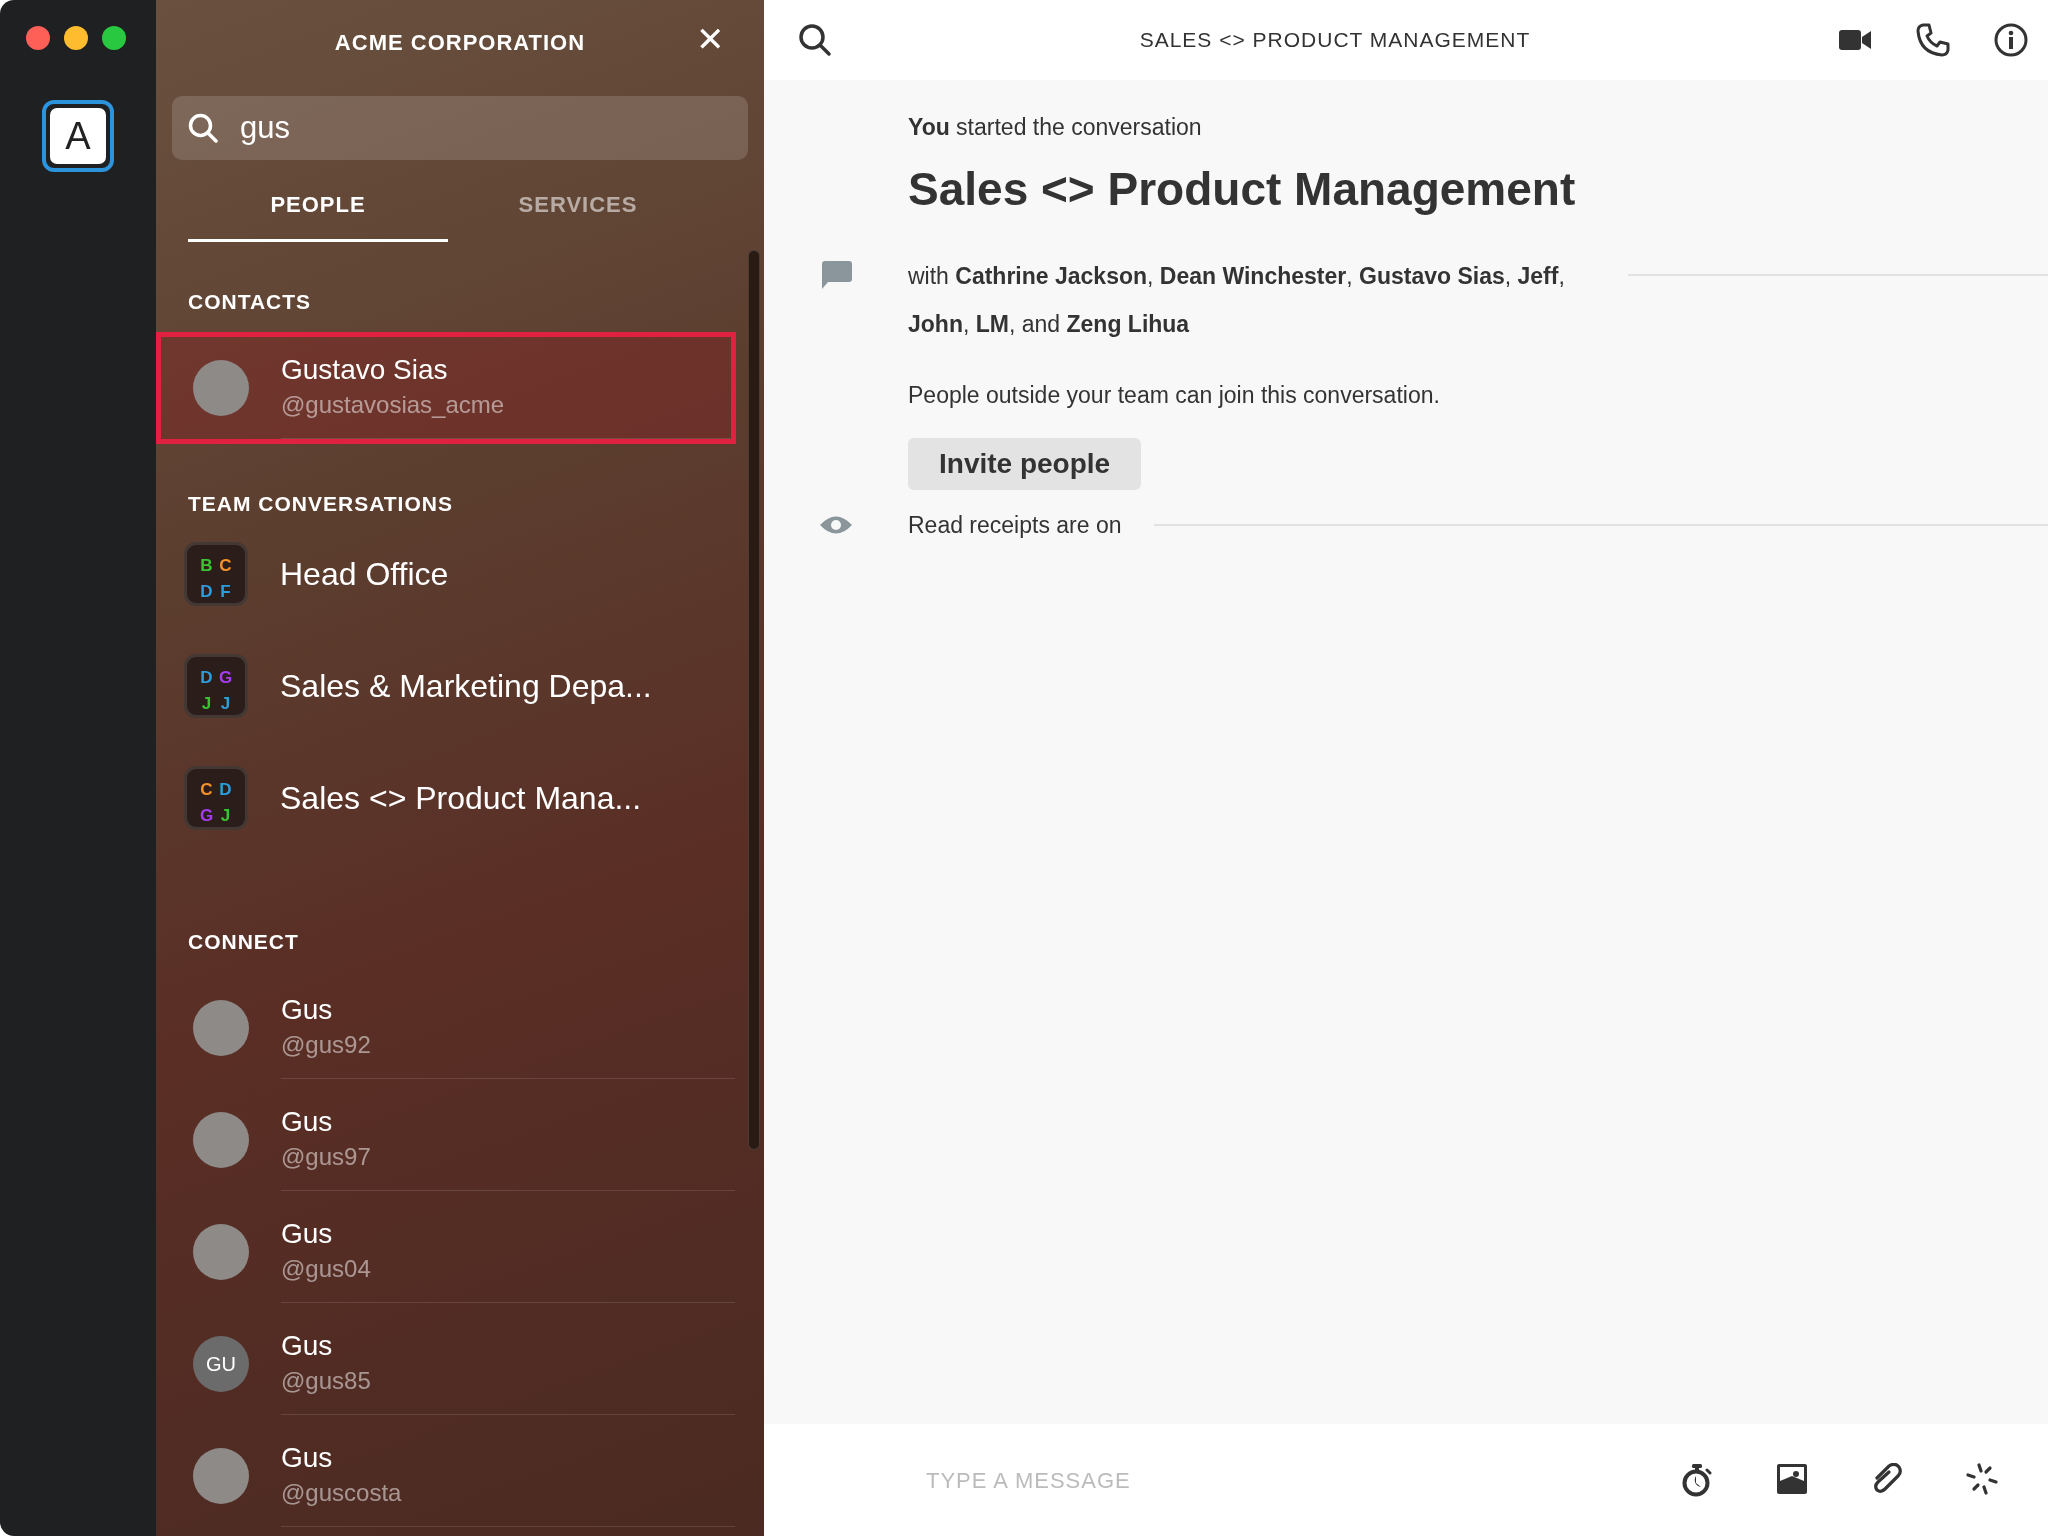 The height and width of the screenshot is (1536, 2048). What do you see at coordinates (243, 942) in the screenshot?
I see `section-heading: CONNECT` at bounding box center [243, 942].